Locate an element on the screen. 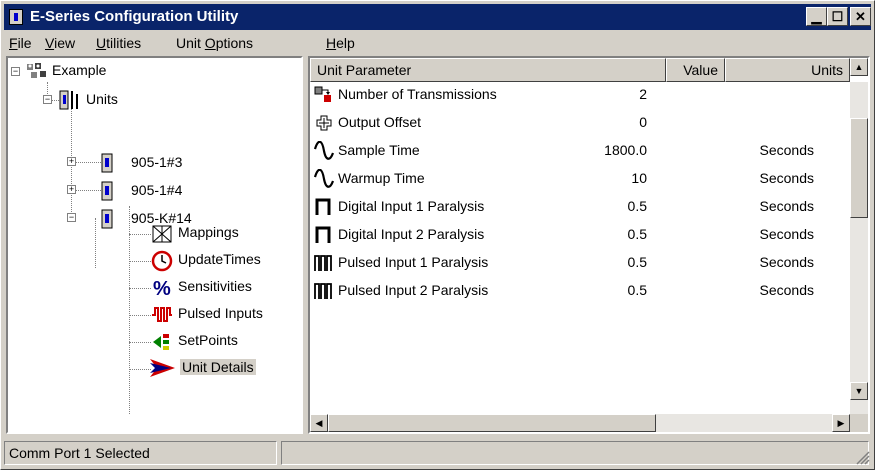 Image resolution: width=875 pixels, height=470 pixels. table-row: Digital Input 1 Paralysis 0.5 Seconds is located at coordinates (582, 208).